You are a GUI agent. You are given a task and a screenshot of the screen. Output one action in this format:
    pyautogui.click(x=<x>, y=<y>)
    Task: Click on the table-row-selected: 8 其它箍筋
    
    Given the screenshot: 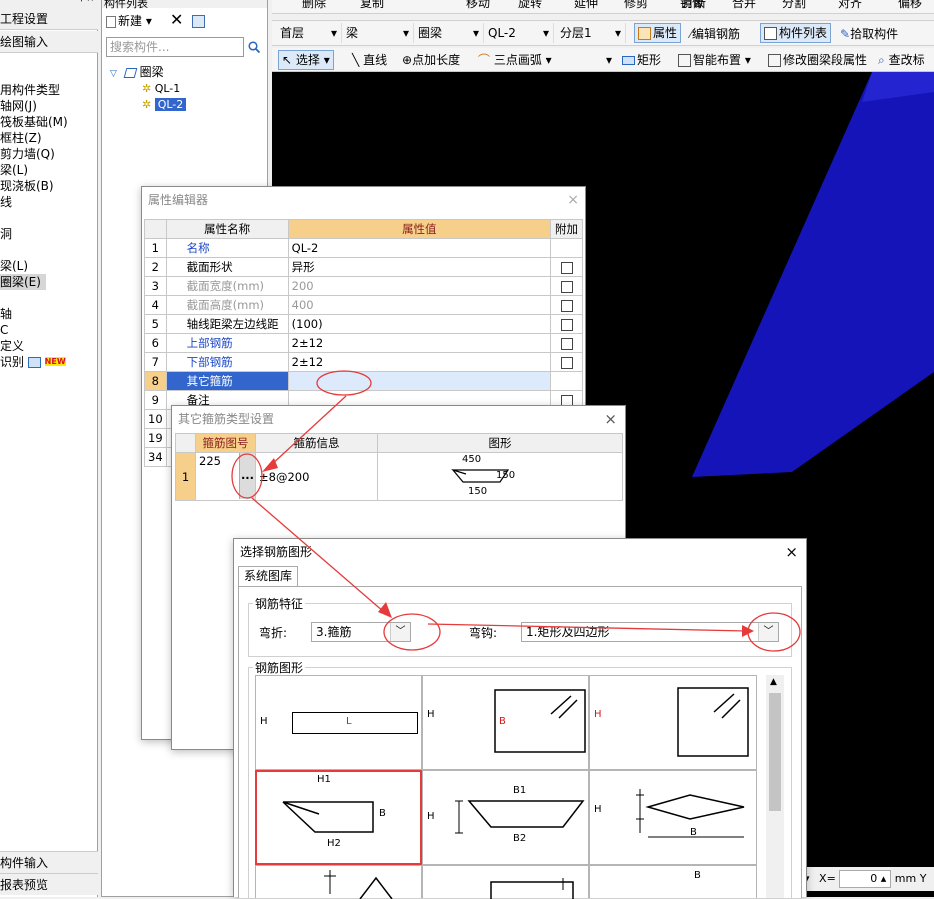 What is the action you would take?
    pyautogui.click(x=363, y=381)
    